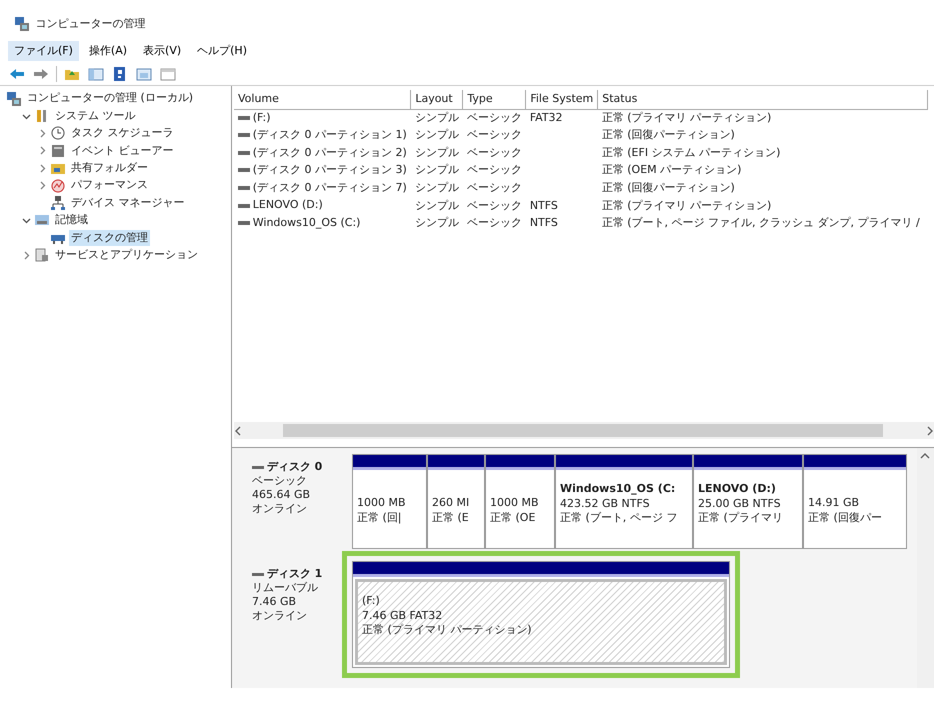 The image size is (934, 711). Describe the element at coordinates (402, 615) in the screenshot. I see `partition-text: 7.46 GB FAT32` at that location.